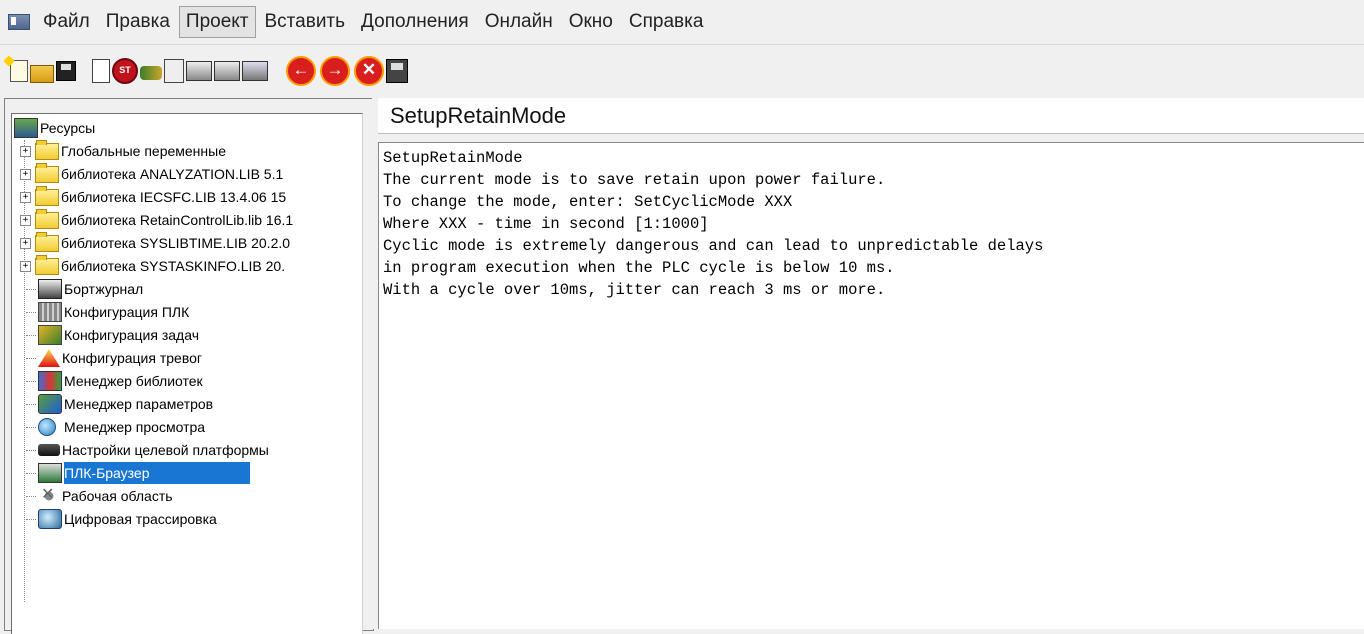  I want to click on tree-item-watch-manager: Менеджер просмотра, so click(115, 427).